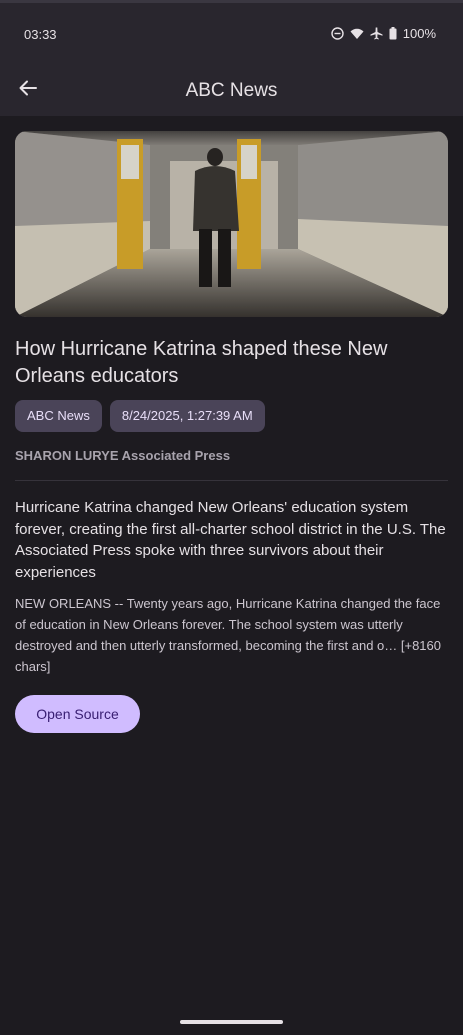 The width and height of the screenshot is (463, 1035). Describe the element at coordinates (231, 480) in the screenshot. I see `divider` at that location.